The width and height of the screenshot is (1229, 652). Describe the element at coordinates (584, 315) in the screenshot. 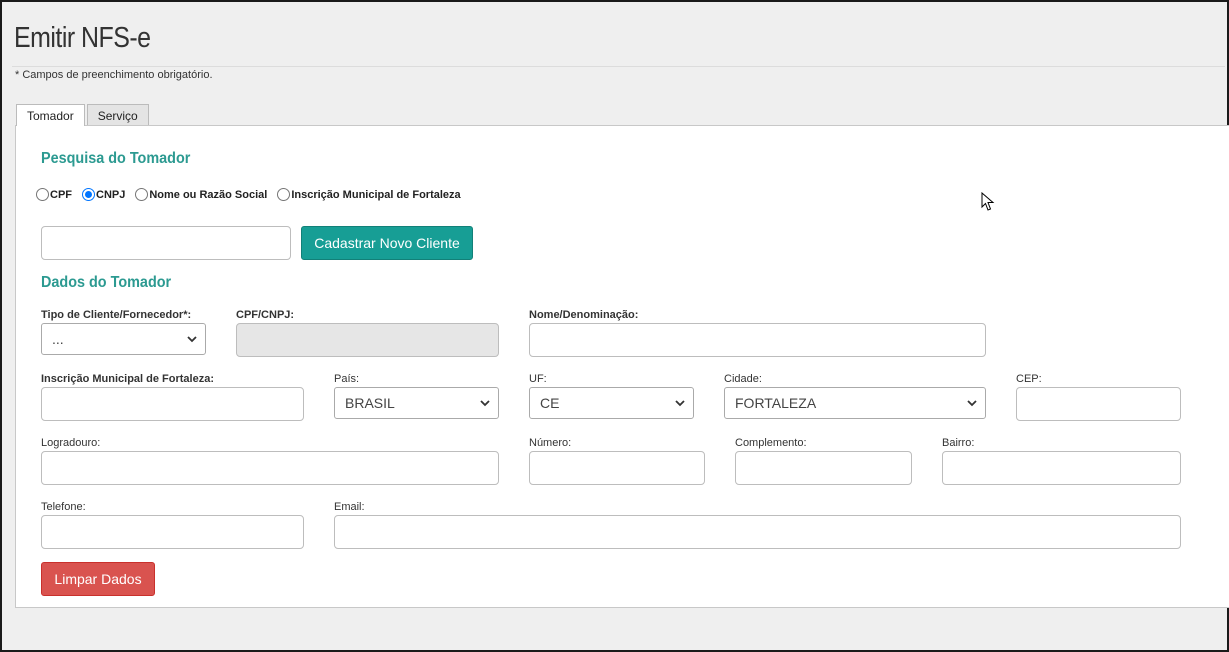

I see `nome-label: Nome/Denominação:` at that location.